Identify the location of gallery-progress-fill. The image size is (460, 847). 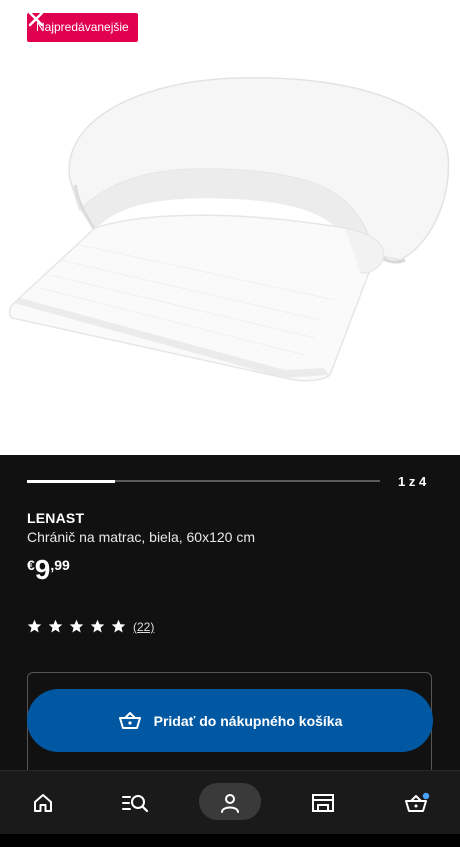
(71, 481).